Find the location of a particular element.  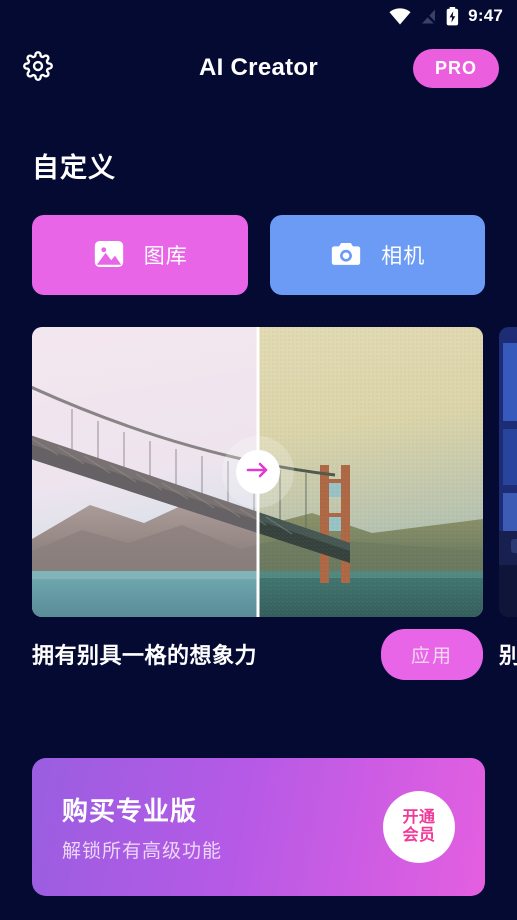

buy-pro-title: 购买专业版 is located at coordinates (130, 811).